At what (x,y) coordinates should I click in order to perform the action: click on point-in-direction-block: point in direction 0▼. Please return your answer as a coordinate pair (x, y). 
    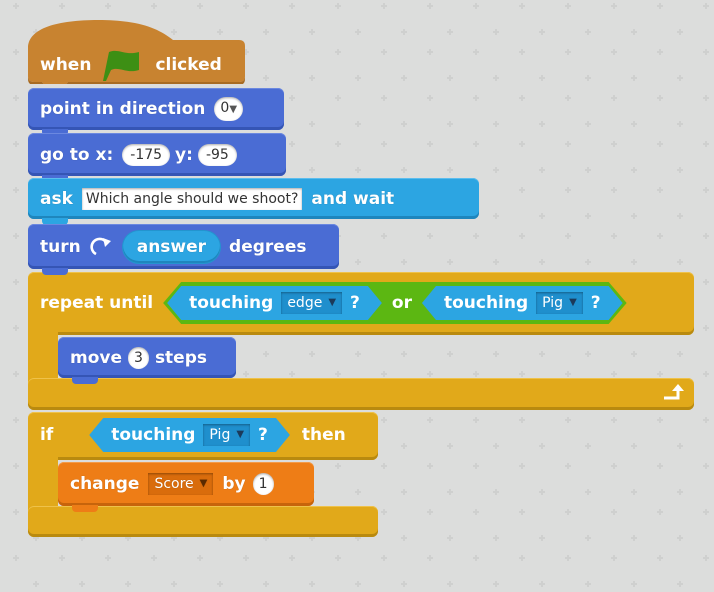
    Looking at the image, I should click on (156, 112).